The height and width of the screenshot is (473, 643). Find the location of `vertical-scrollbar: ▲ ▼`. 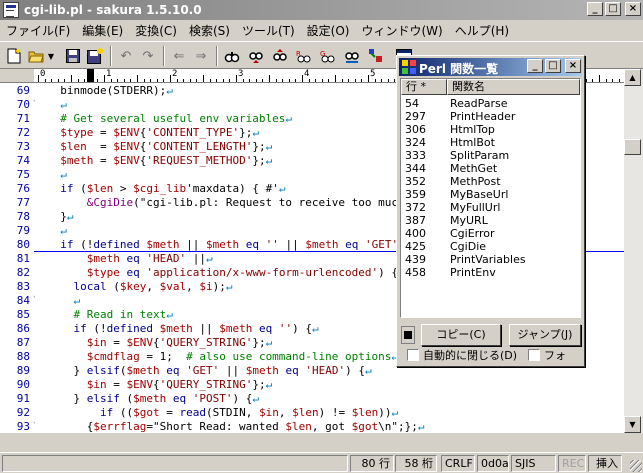

vertical-scrollbar: ▲ ▼ is located at coordinates (633, 251).